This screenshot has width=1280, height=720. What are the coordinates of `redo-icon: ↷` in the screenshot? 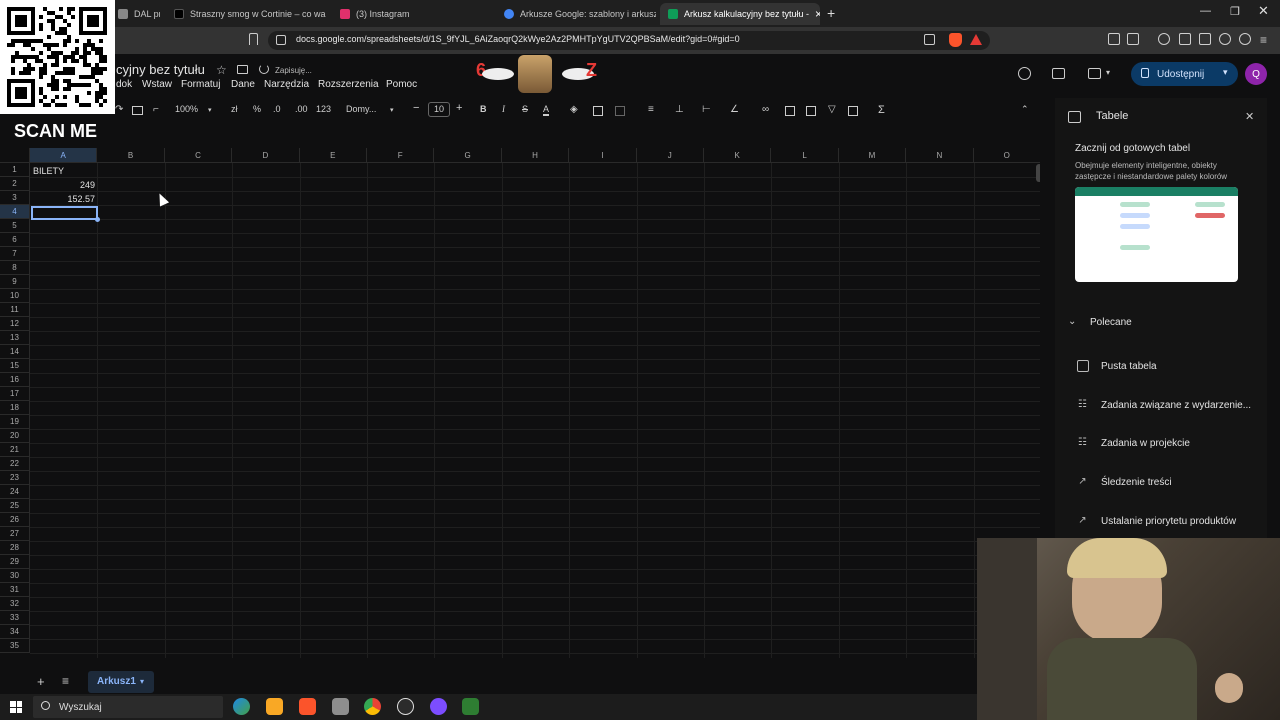 It's located at (119, 109).